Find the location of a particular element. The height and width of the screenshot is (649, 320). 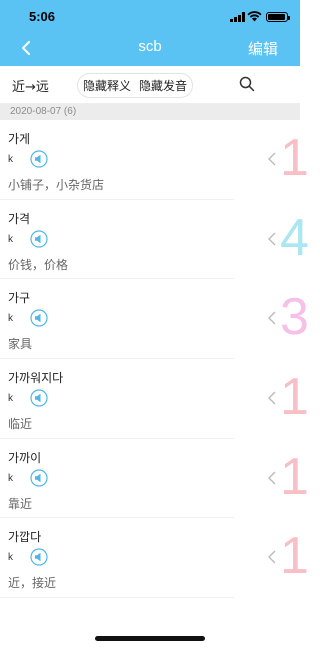

display-toggle-group: 隐藏释义 隐藏发音 is located at coordinates (135, 85).